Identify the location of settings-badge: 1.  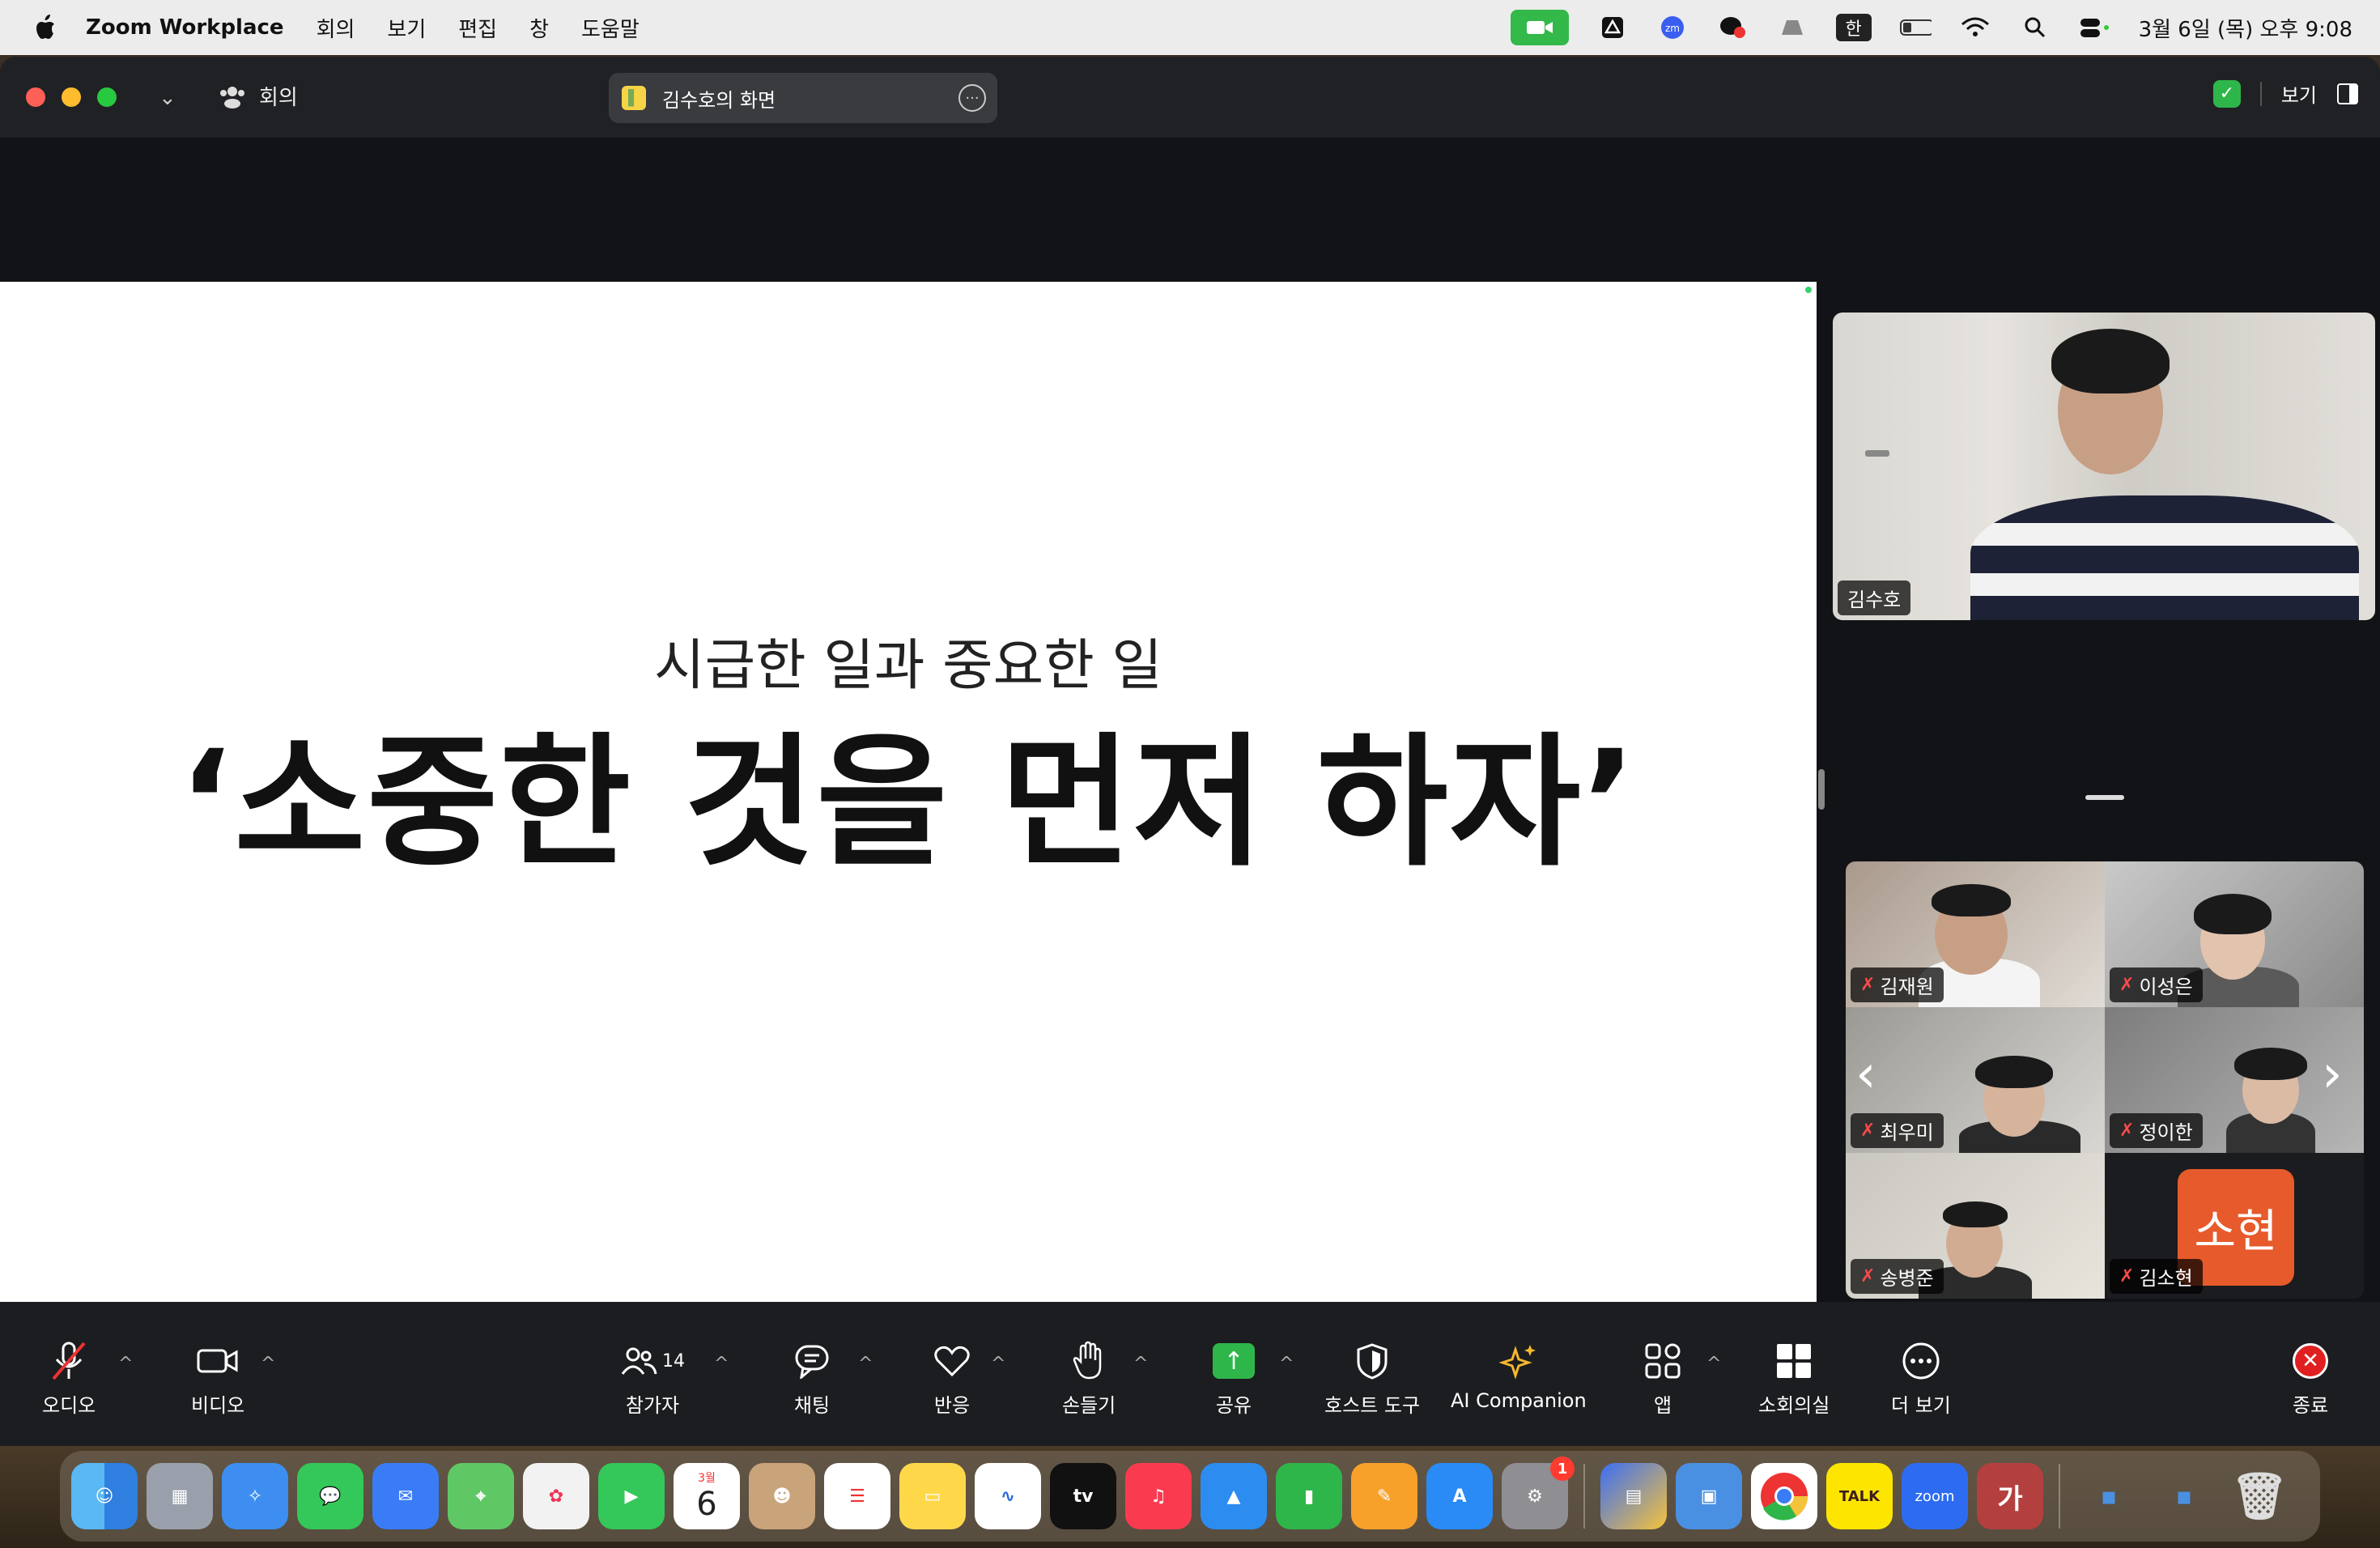
(1562, 1469).